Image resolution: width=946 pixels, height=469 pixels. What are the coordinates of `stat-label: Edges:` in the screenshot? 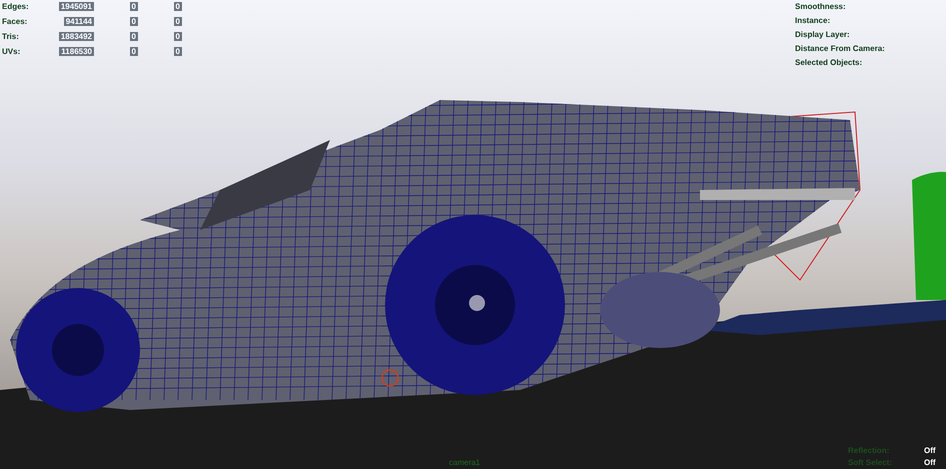 It's located at (16, 6).